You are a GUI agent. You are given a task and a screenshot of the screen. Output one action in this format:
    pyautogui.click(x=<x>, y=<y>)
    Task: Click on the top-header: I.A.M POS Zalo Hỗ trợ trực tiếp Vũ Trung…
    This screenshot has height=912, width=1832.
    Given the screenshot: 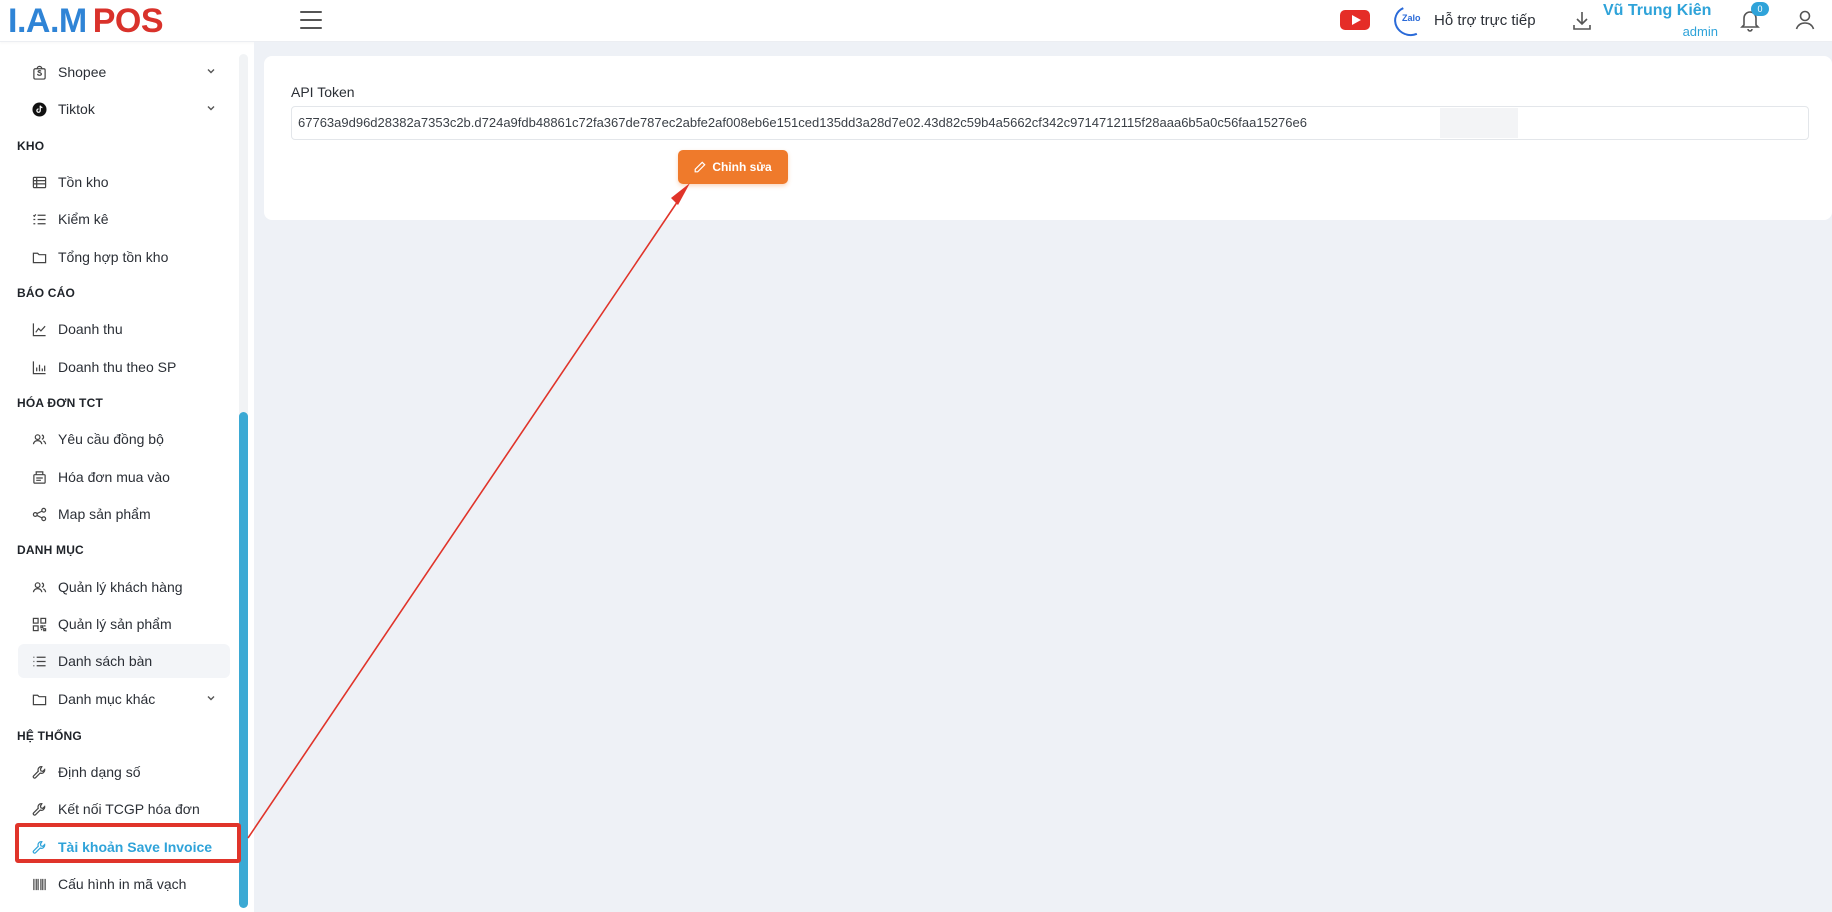 What is the action you would take?
    pyautogui.click(x=916, y=21)
    